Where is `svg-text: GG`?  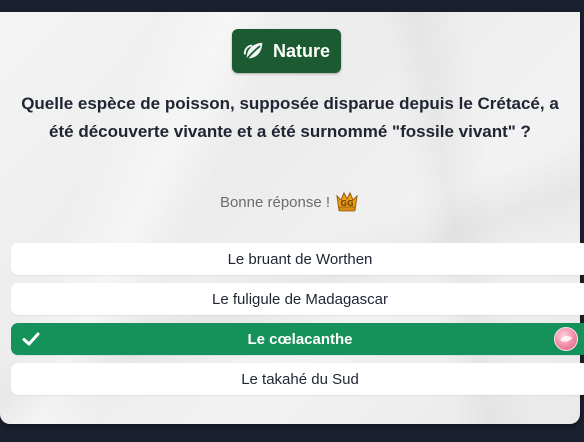 svg-text: GG is located at coordinates (346, 203).